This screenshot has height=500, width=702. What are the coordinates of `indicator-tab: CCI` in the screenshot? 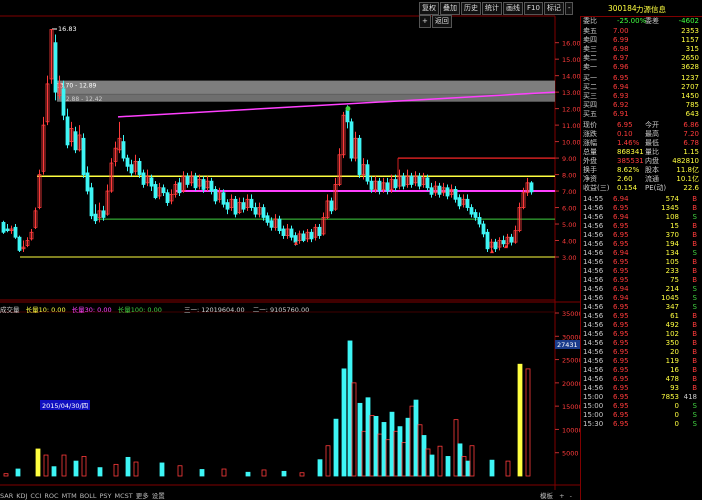 It's located at (35, 496).